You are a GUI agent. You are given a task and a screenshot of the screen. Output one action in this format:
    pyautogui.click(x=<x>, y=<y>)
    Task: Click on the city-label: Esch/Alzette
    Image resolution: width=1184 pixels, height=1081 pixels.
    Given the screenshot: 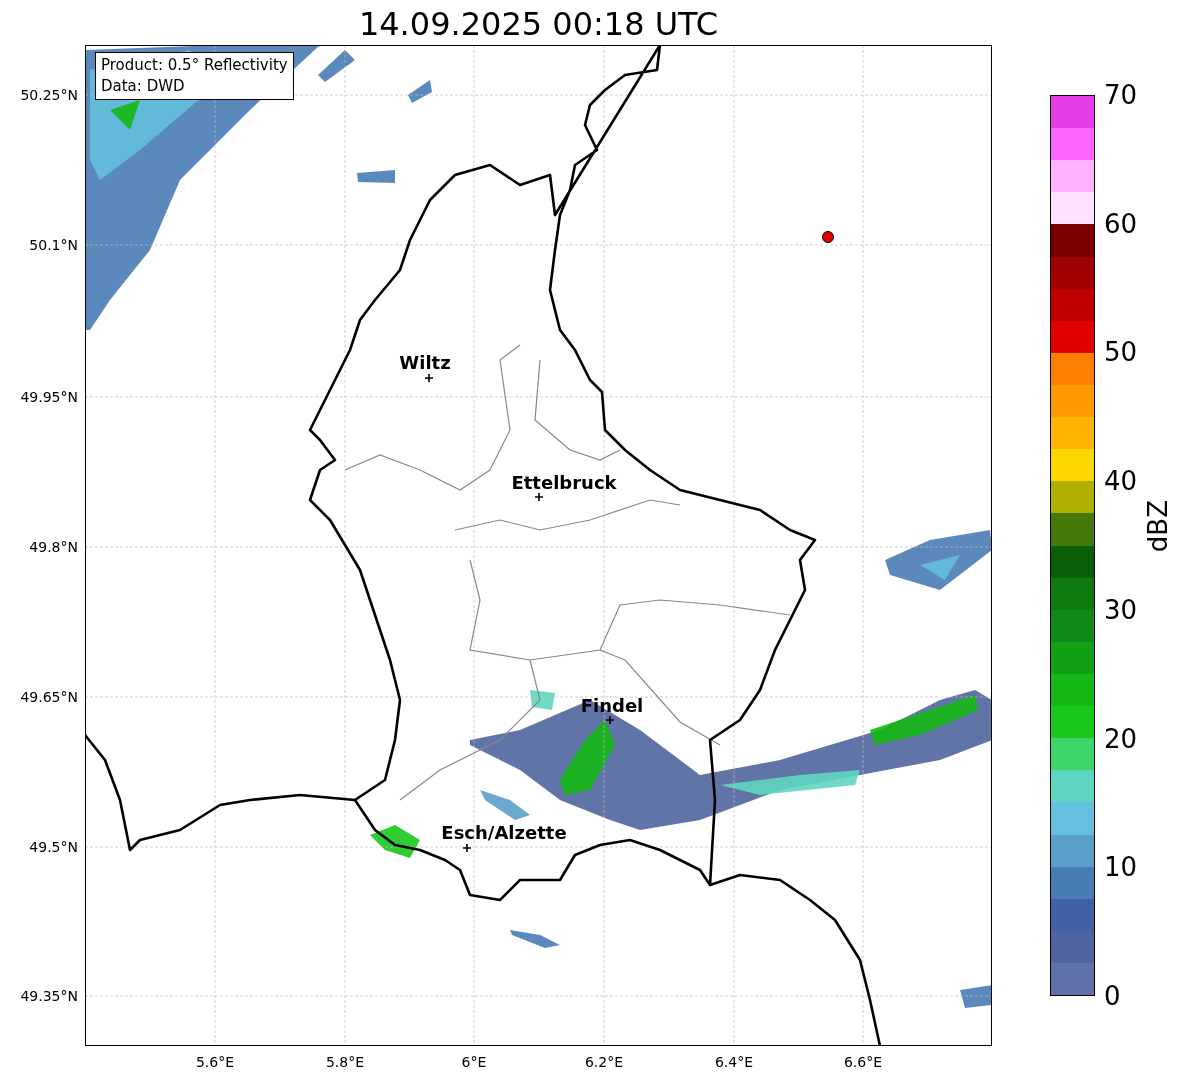 What is the action you would take?
    pyautogui.click(x=504, y=833)
    